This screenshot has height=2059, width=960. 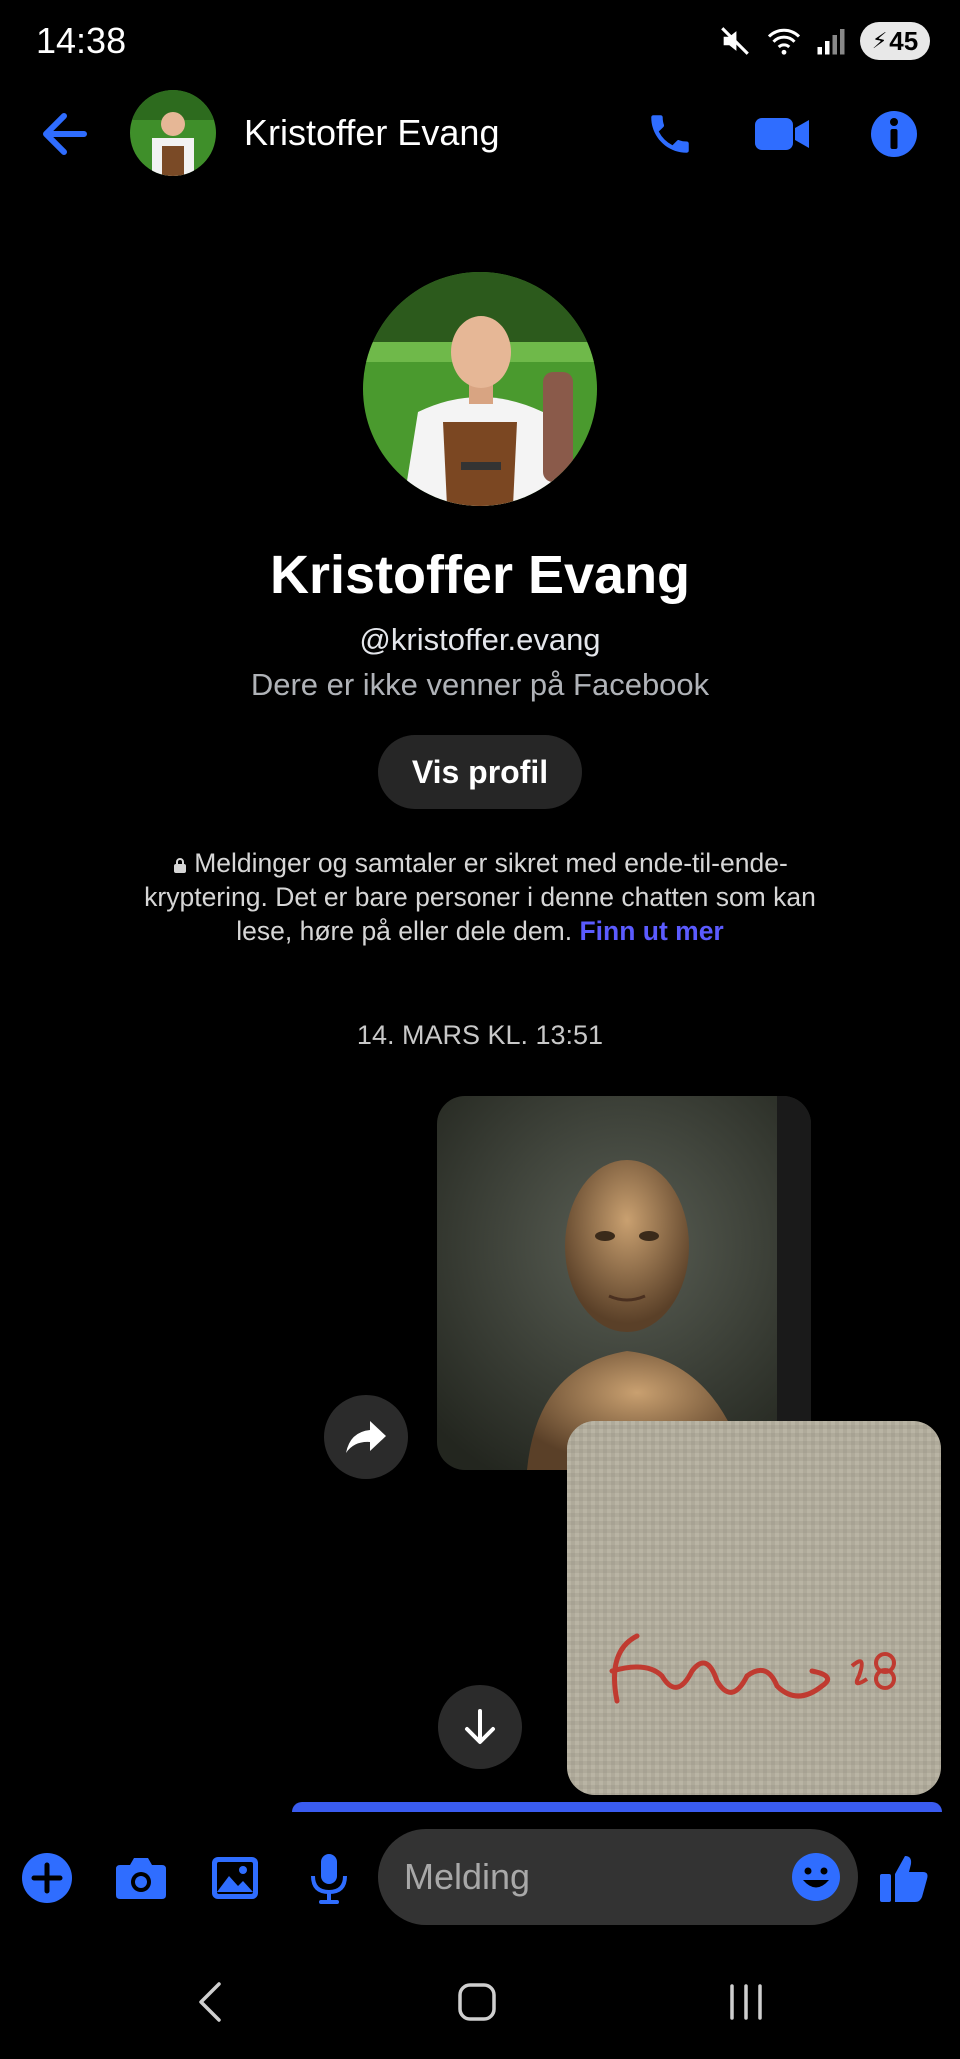 I want to click on phone-icon, so click(x=670, y=134).